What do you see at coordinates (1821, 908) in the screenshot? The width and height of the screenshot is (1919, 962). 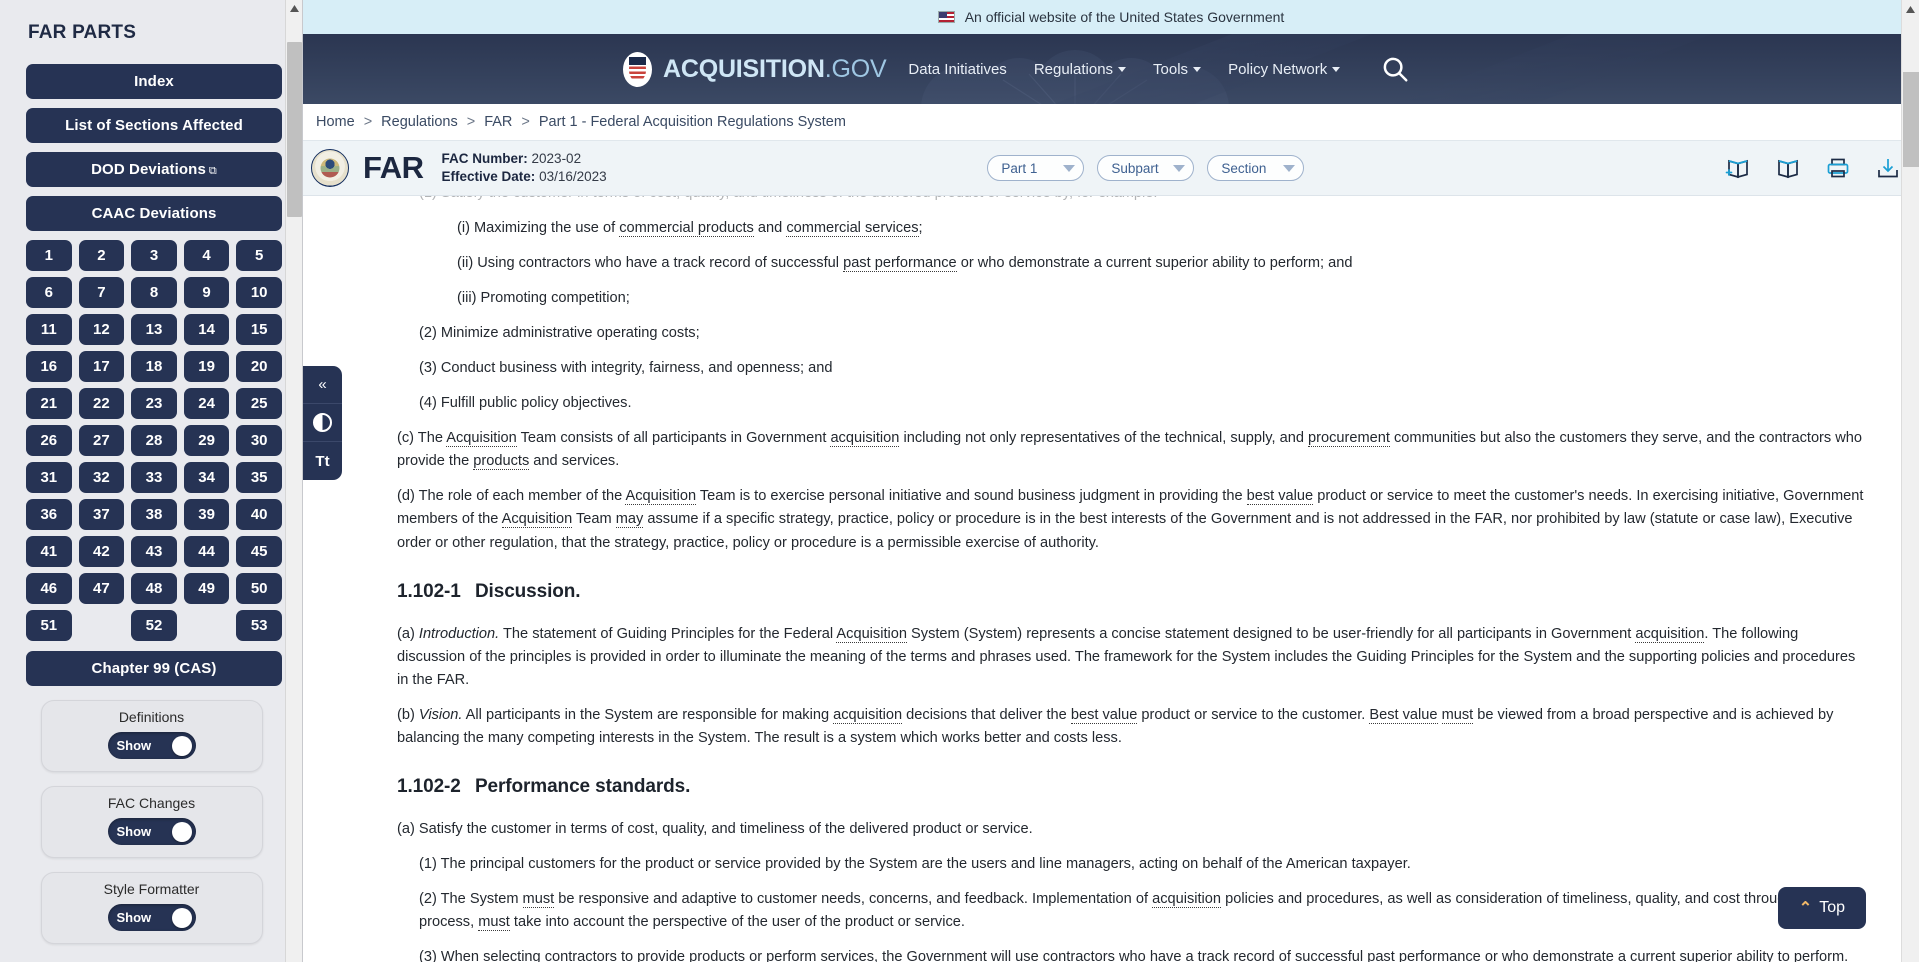 I see `back-to-top-button: ⌃ Top` at bounding box center [1821, 908].